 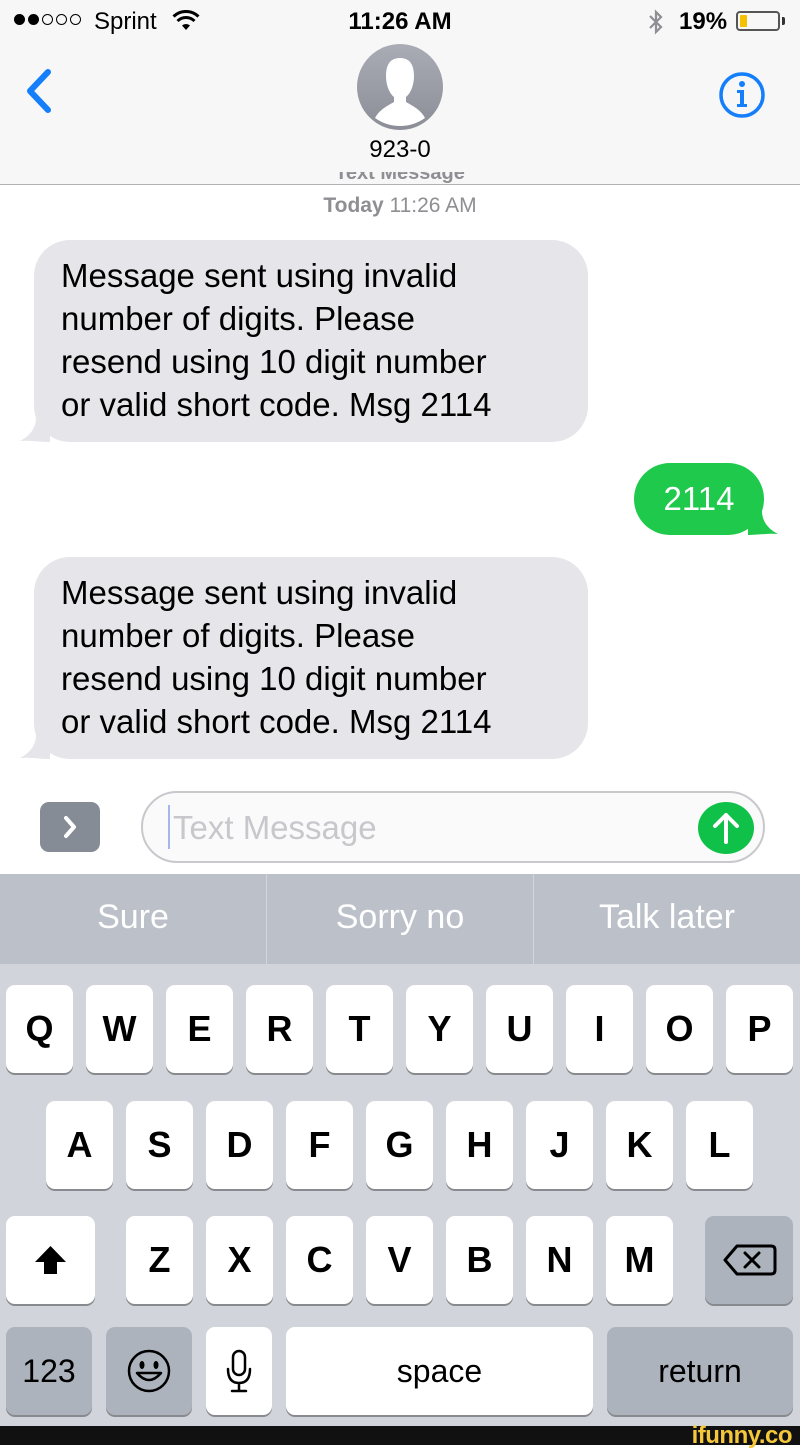 What do you see at coordinates (399, 1260) in the screenshot?
I see `key-v: V` at bounding box center [399, 1260].